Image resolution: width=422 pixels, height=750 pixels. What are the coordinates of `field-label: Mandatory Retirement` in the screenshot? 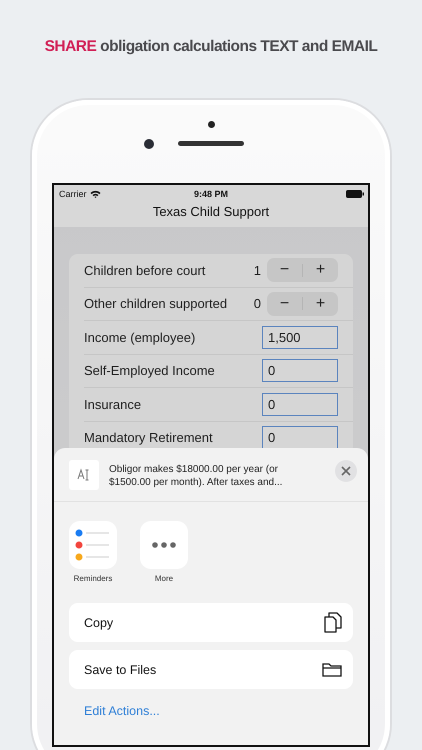 It's located at (149, 438).